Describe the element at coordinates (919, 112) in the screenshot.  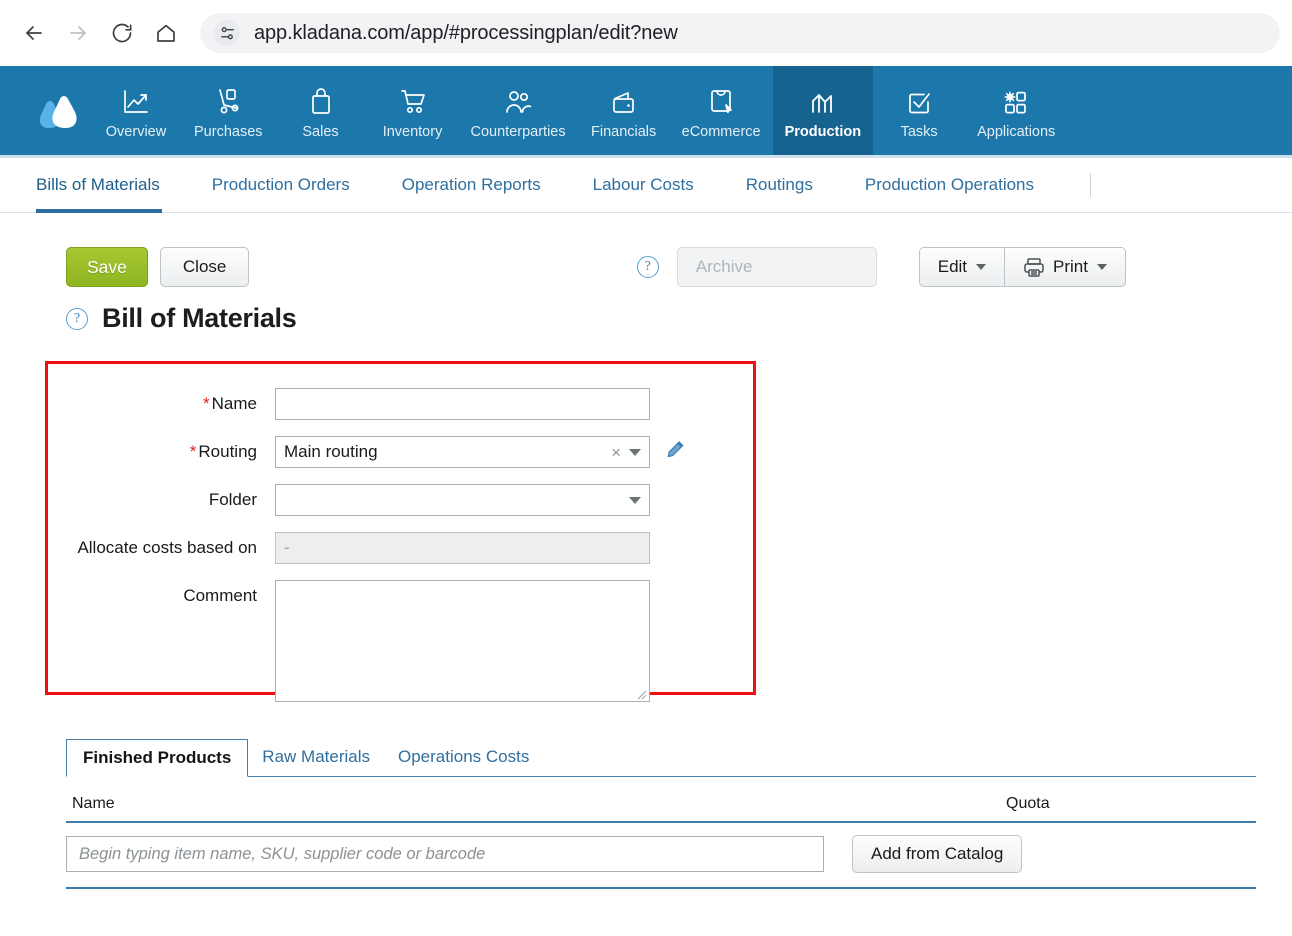
I see `nav-item-tasks: Tasks` at that location.